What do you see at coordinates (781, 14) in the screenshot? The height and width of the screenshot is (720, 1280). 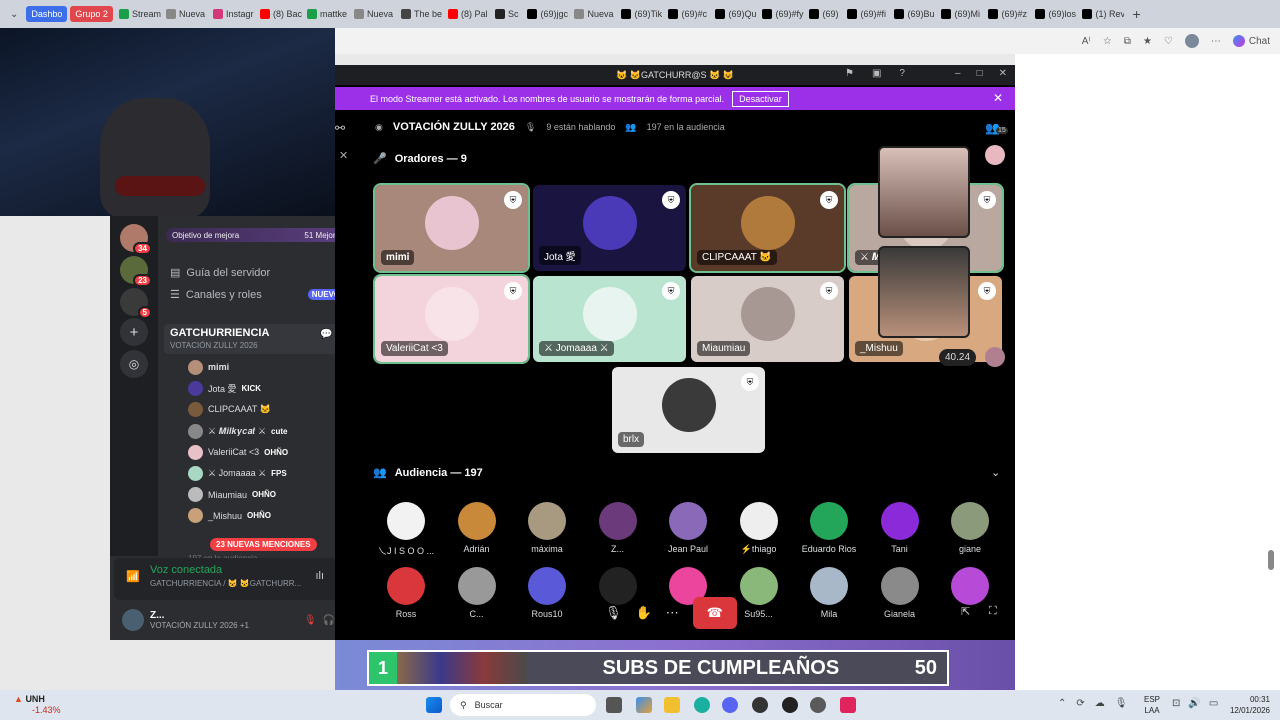 I see `browser-tab: (69)#fy` at bounding box center [781, 14].